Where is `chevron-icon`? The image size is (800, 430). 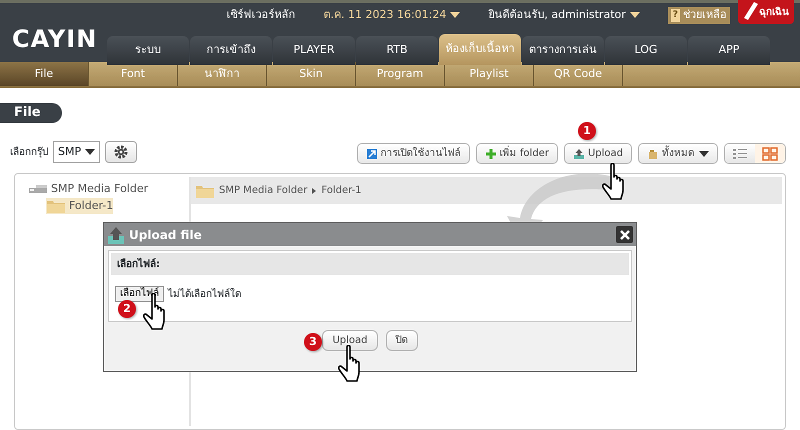 chevron-icon is located at coordinates (314, 190).